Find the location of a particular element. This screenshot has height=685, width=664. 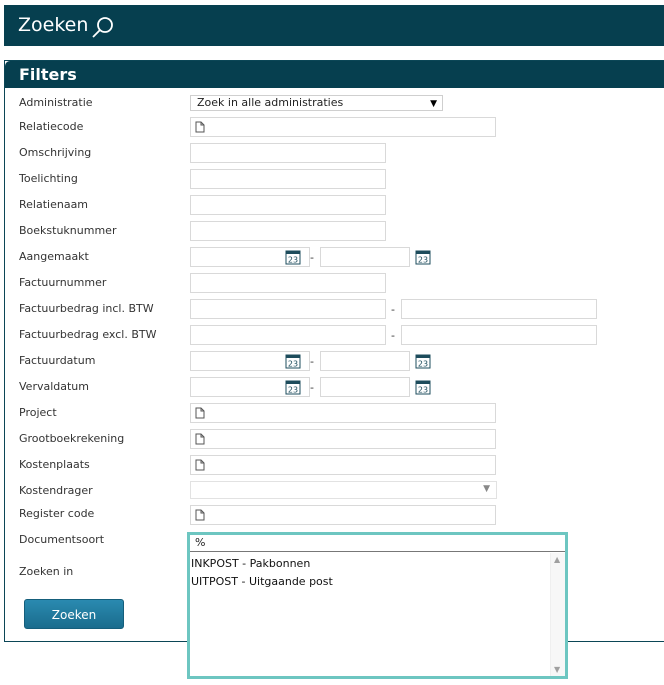

administratie-select: Zoek in alle administraties ▼ is located at coordinates (316, 103).